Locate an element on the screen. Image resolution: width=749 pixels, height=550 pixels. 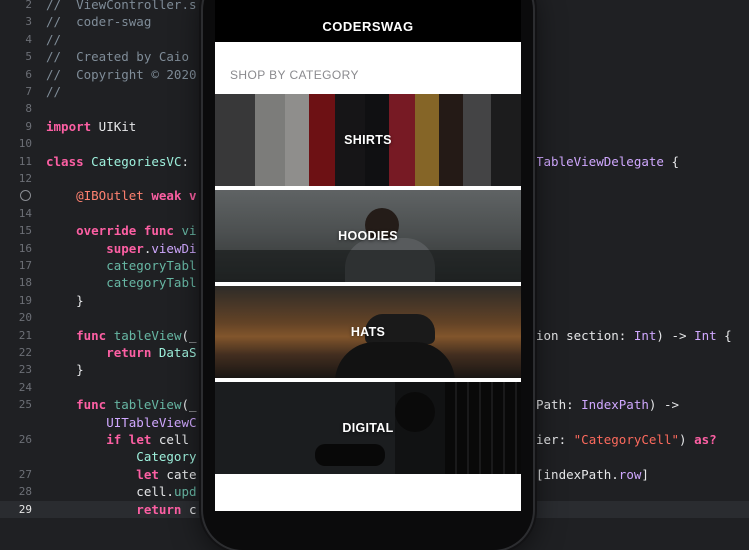
code-text: // is located at coordinates (53, 39).